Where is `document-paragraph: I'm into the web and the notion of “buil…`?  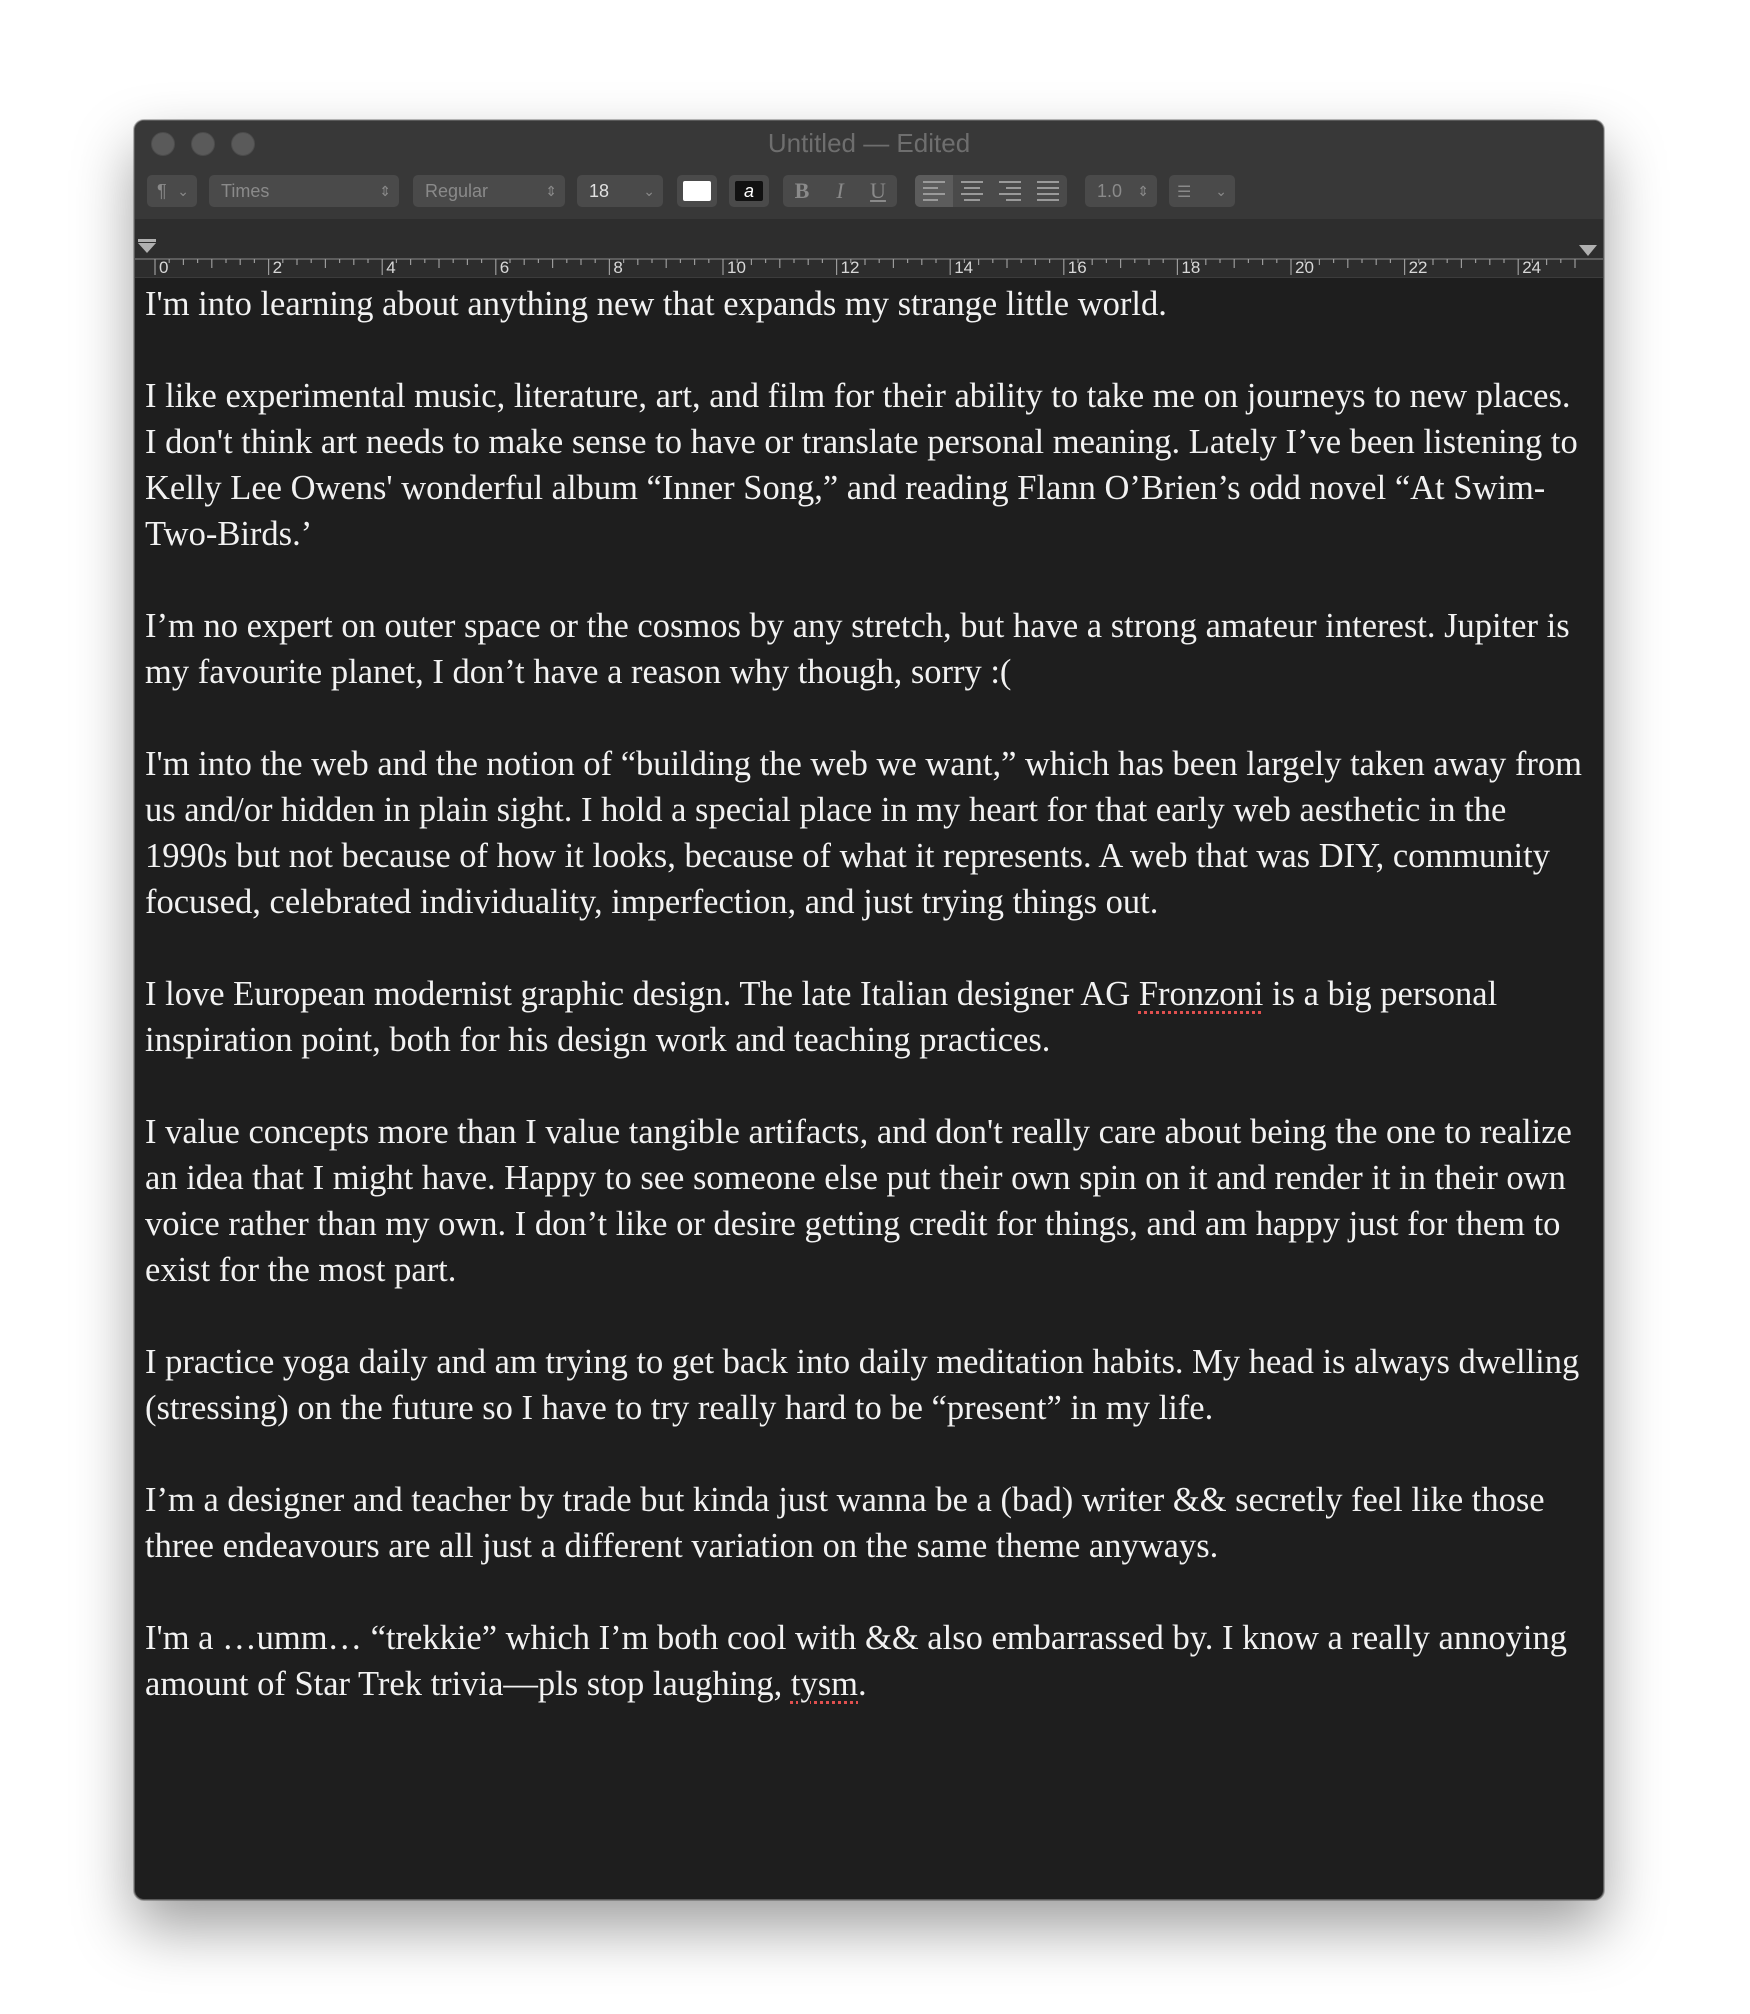 document-paragraph: I'm into the web and the notion of “buil… is located at coordinates (863, 833).